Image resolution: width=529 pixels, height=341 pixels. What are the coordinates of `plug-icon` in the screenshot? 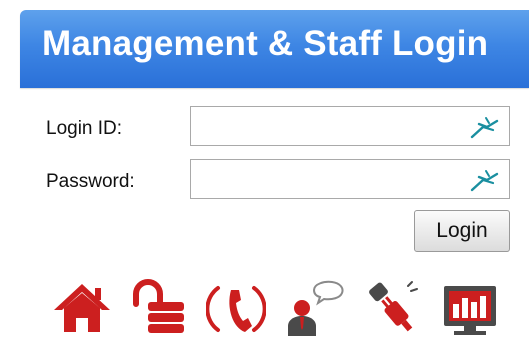 It's located at (392, 308).